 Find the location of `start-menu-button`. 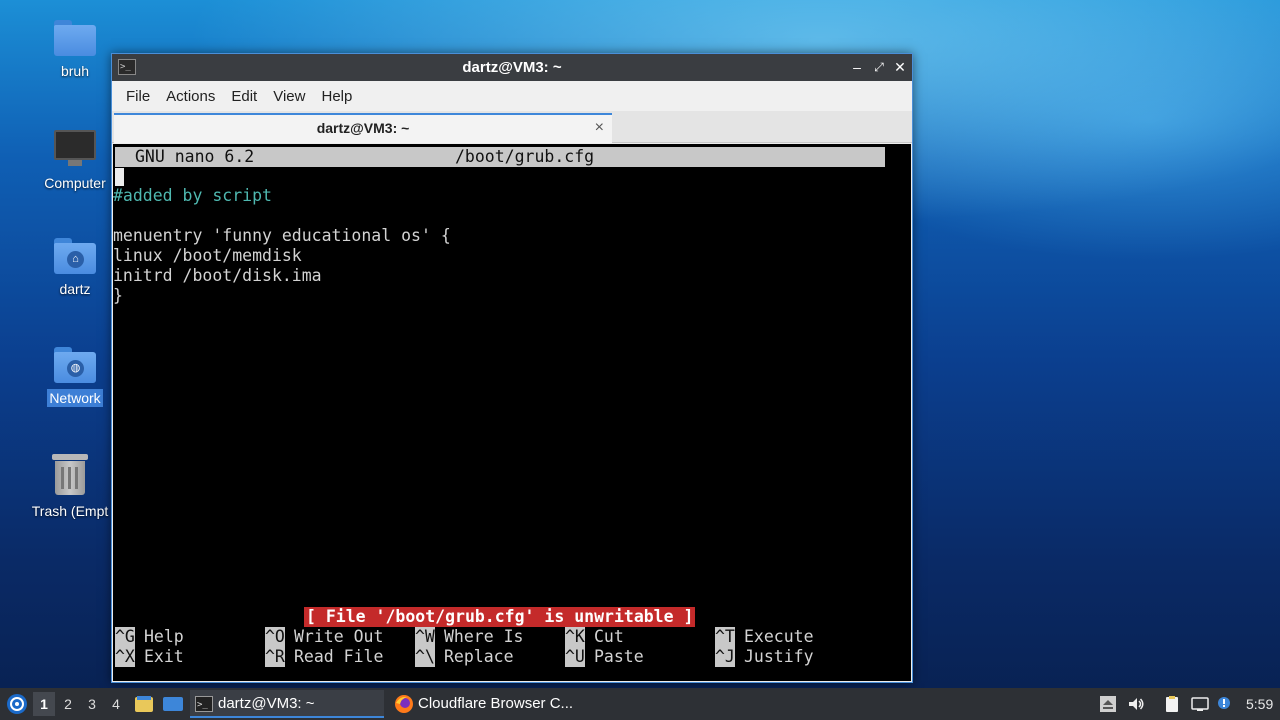

start-menu-button is located at coordinates (17, 704).